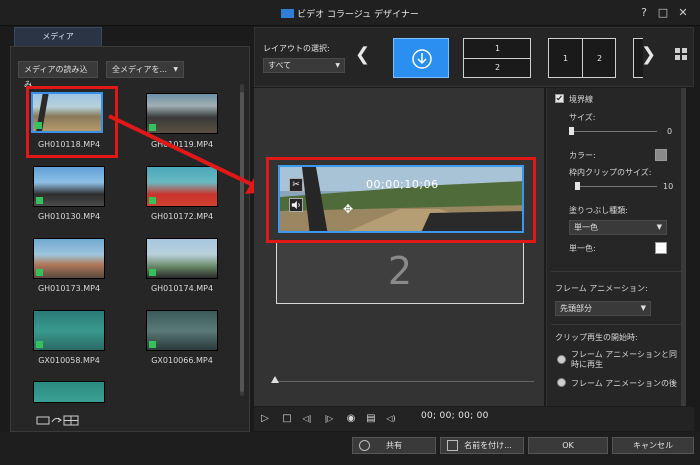  Describe the element at coordinates (596, 337) in the screenshot. I see `clip-start-label: クリップ再生の開始時:` at that location.